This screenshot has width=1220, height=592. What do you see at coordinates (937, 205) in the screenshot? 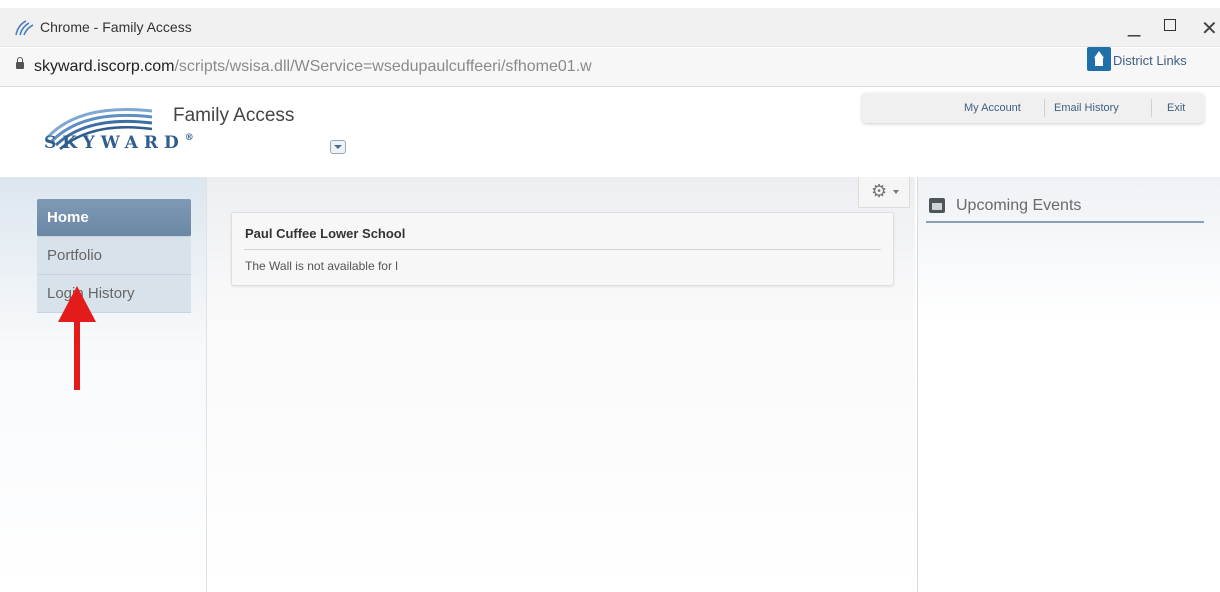
I see `calendar-icon` at bounding box center [937, 205].